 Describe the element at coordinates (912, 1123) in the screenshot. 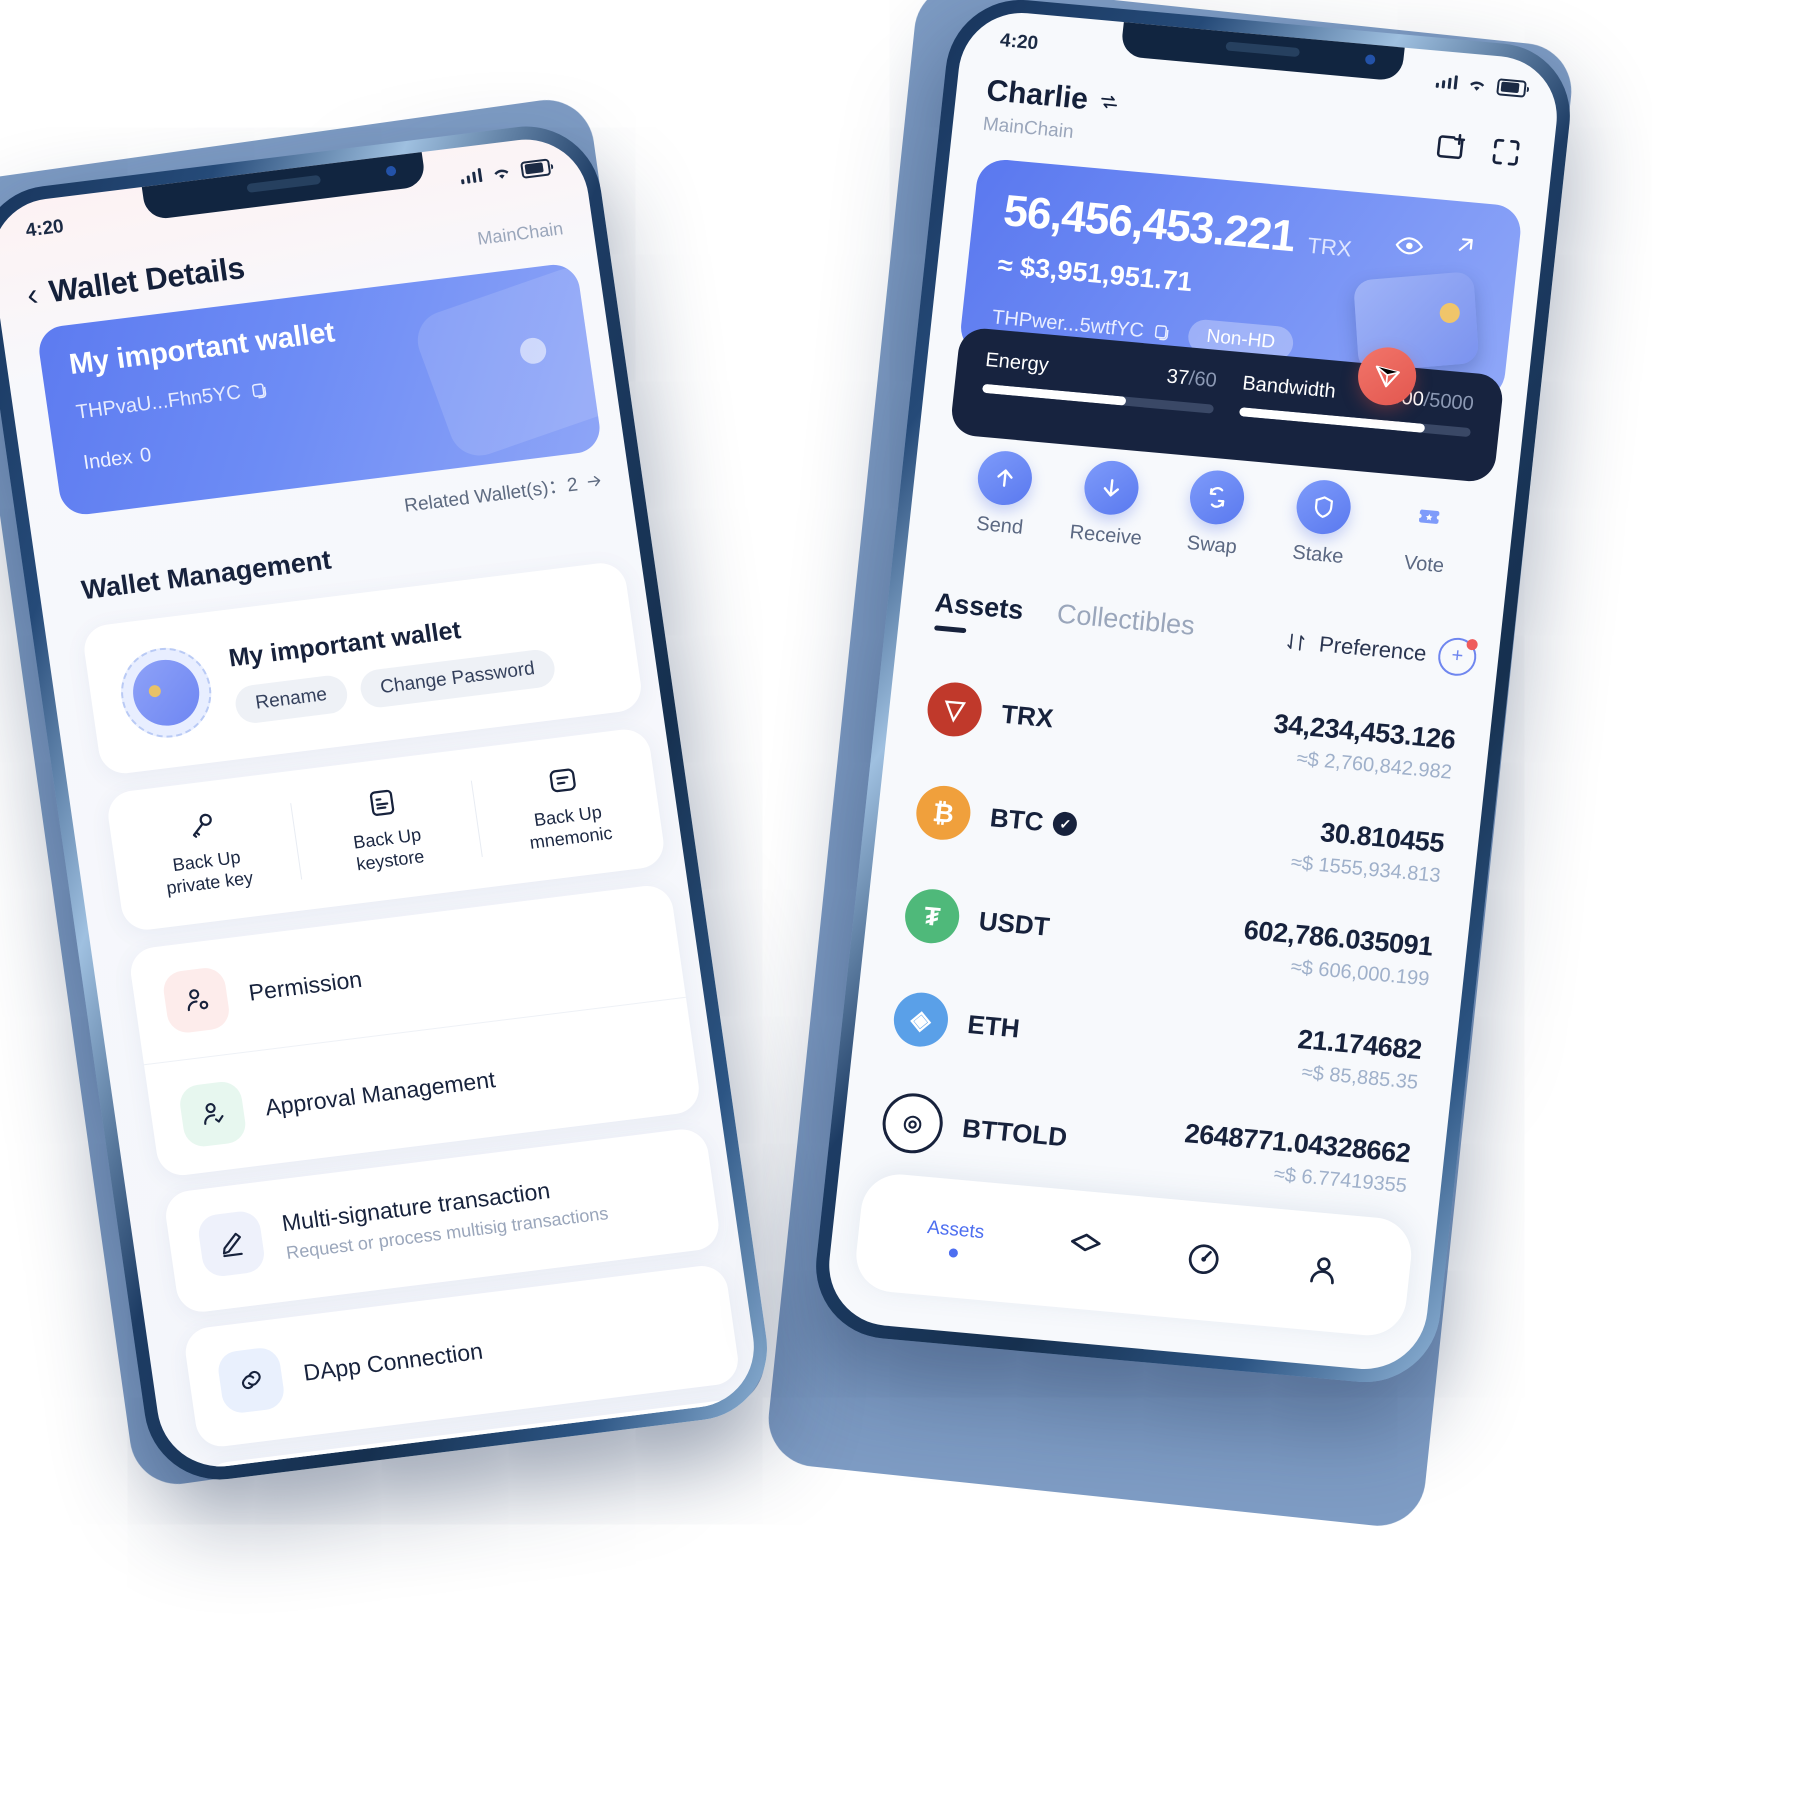

I see `bttold-coin-icon: ◎` at that location.